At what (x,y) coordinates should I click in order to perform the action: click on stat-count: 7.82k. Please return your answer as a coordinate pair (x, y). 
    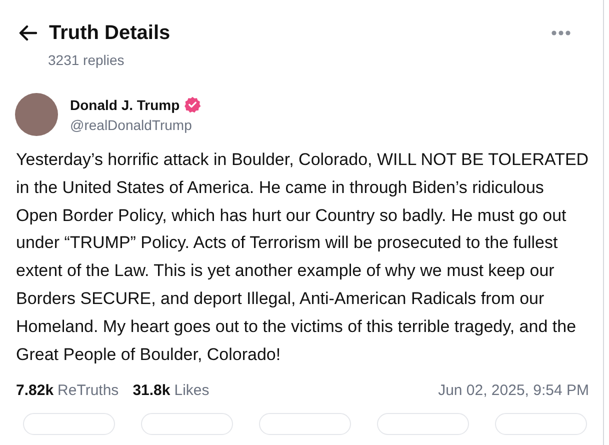
    Looking at the image, I should click on (35, 391).